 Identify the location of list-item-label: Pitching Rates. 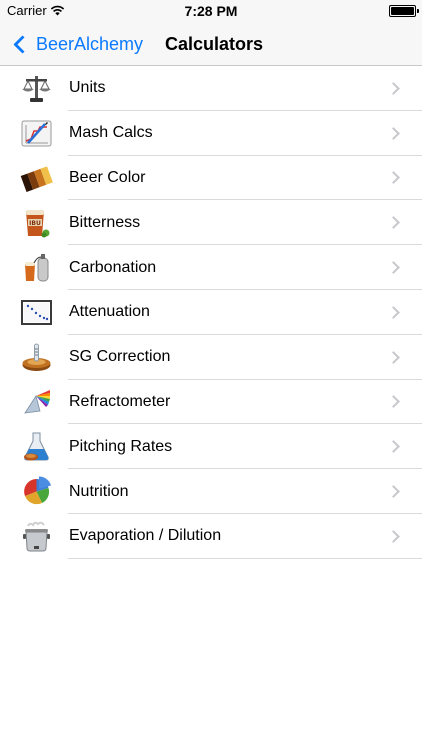
(121, 446).